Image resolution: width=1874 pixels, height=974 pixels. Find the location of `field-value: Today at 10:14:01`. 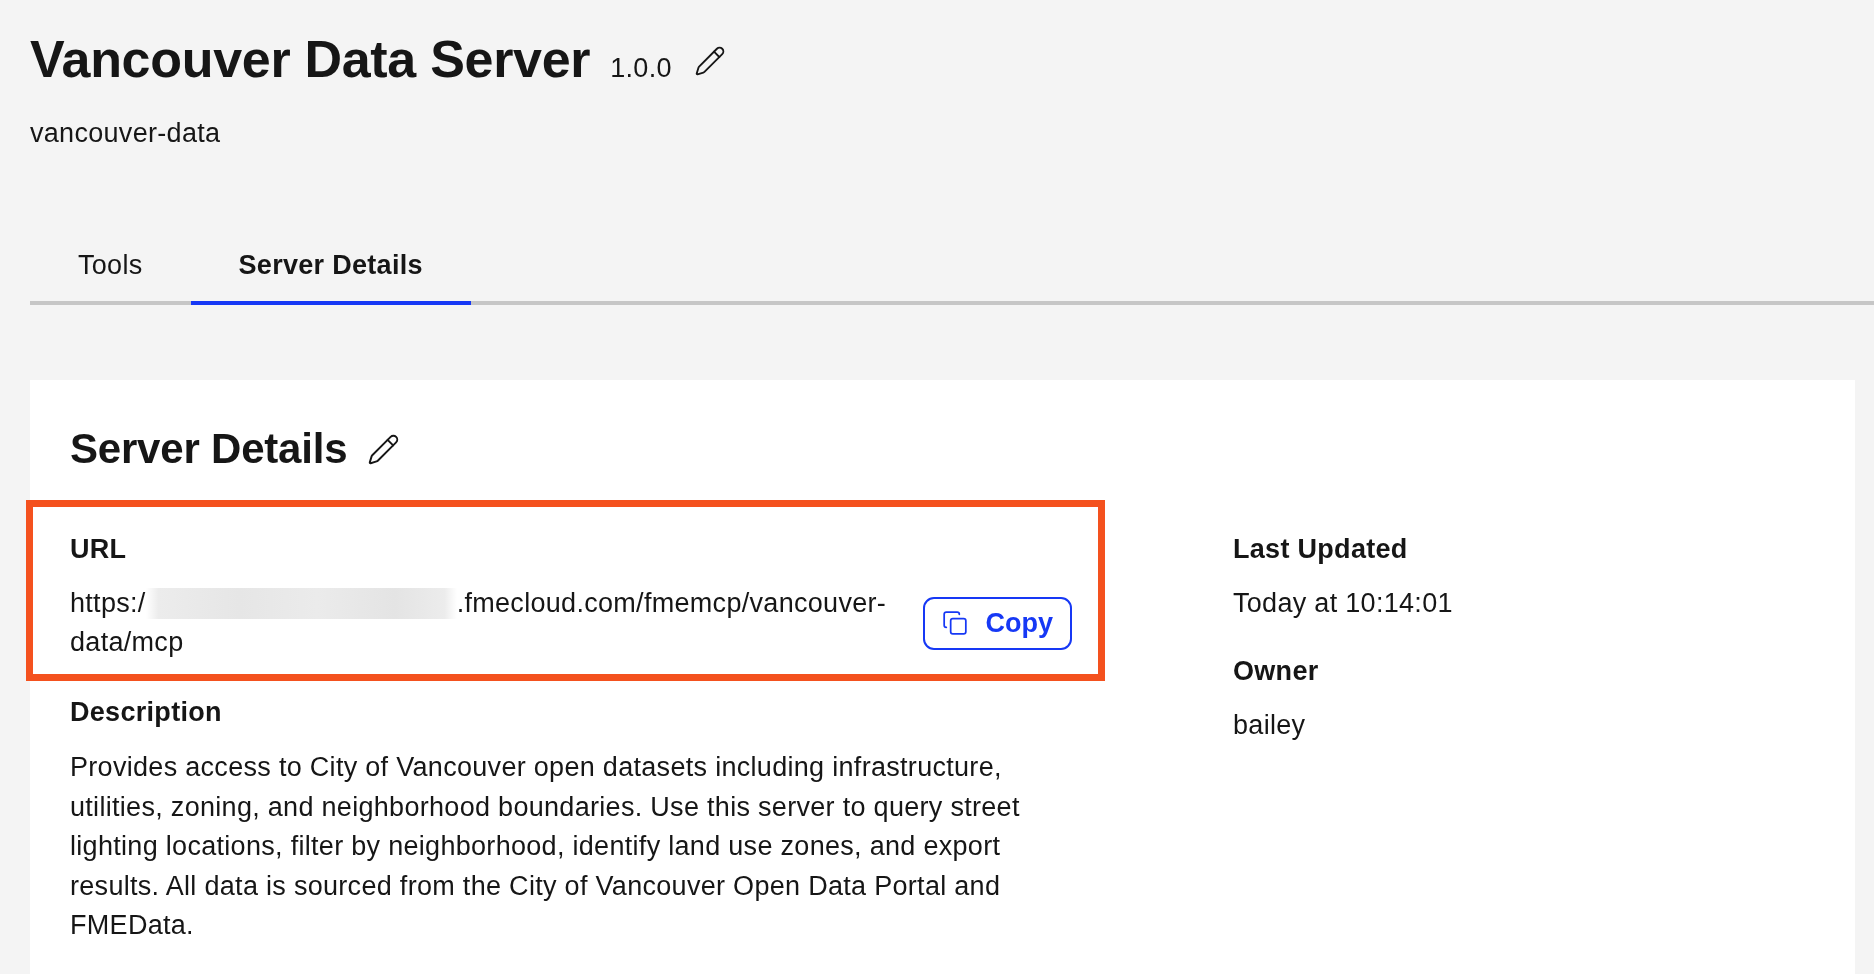

field-value: Today at 10:14:01 is located at coordinates (1343, 603).